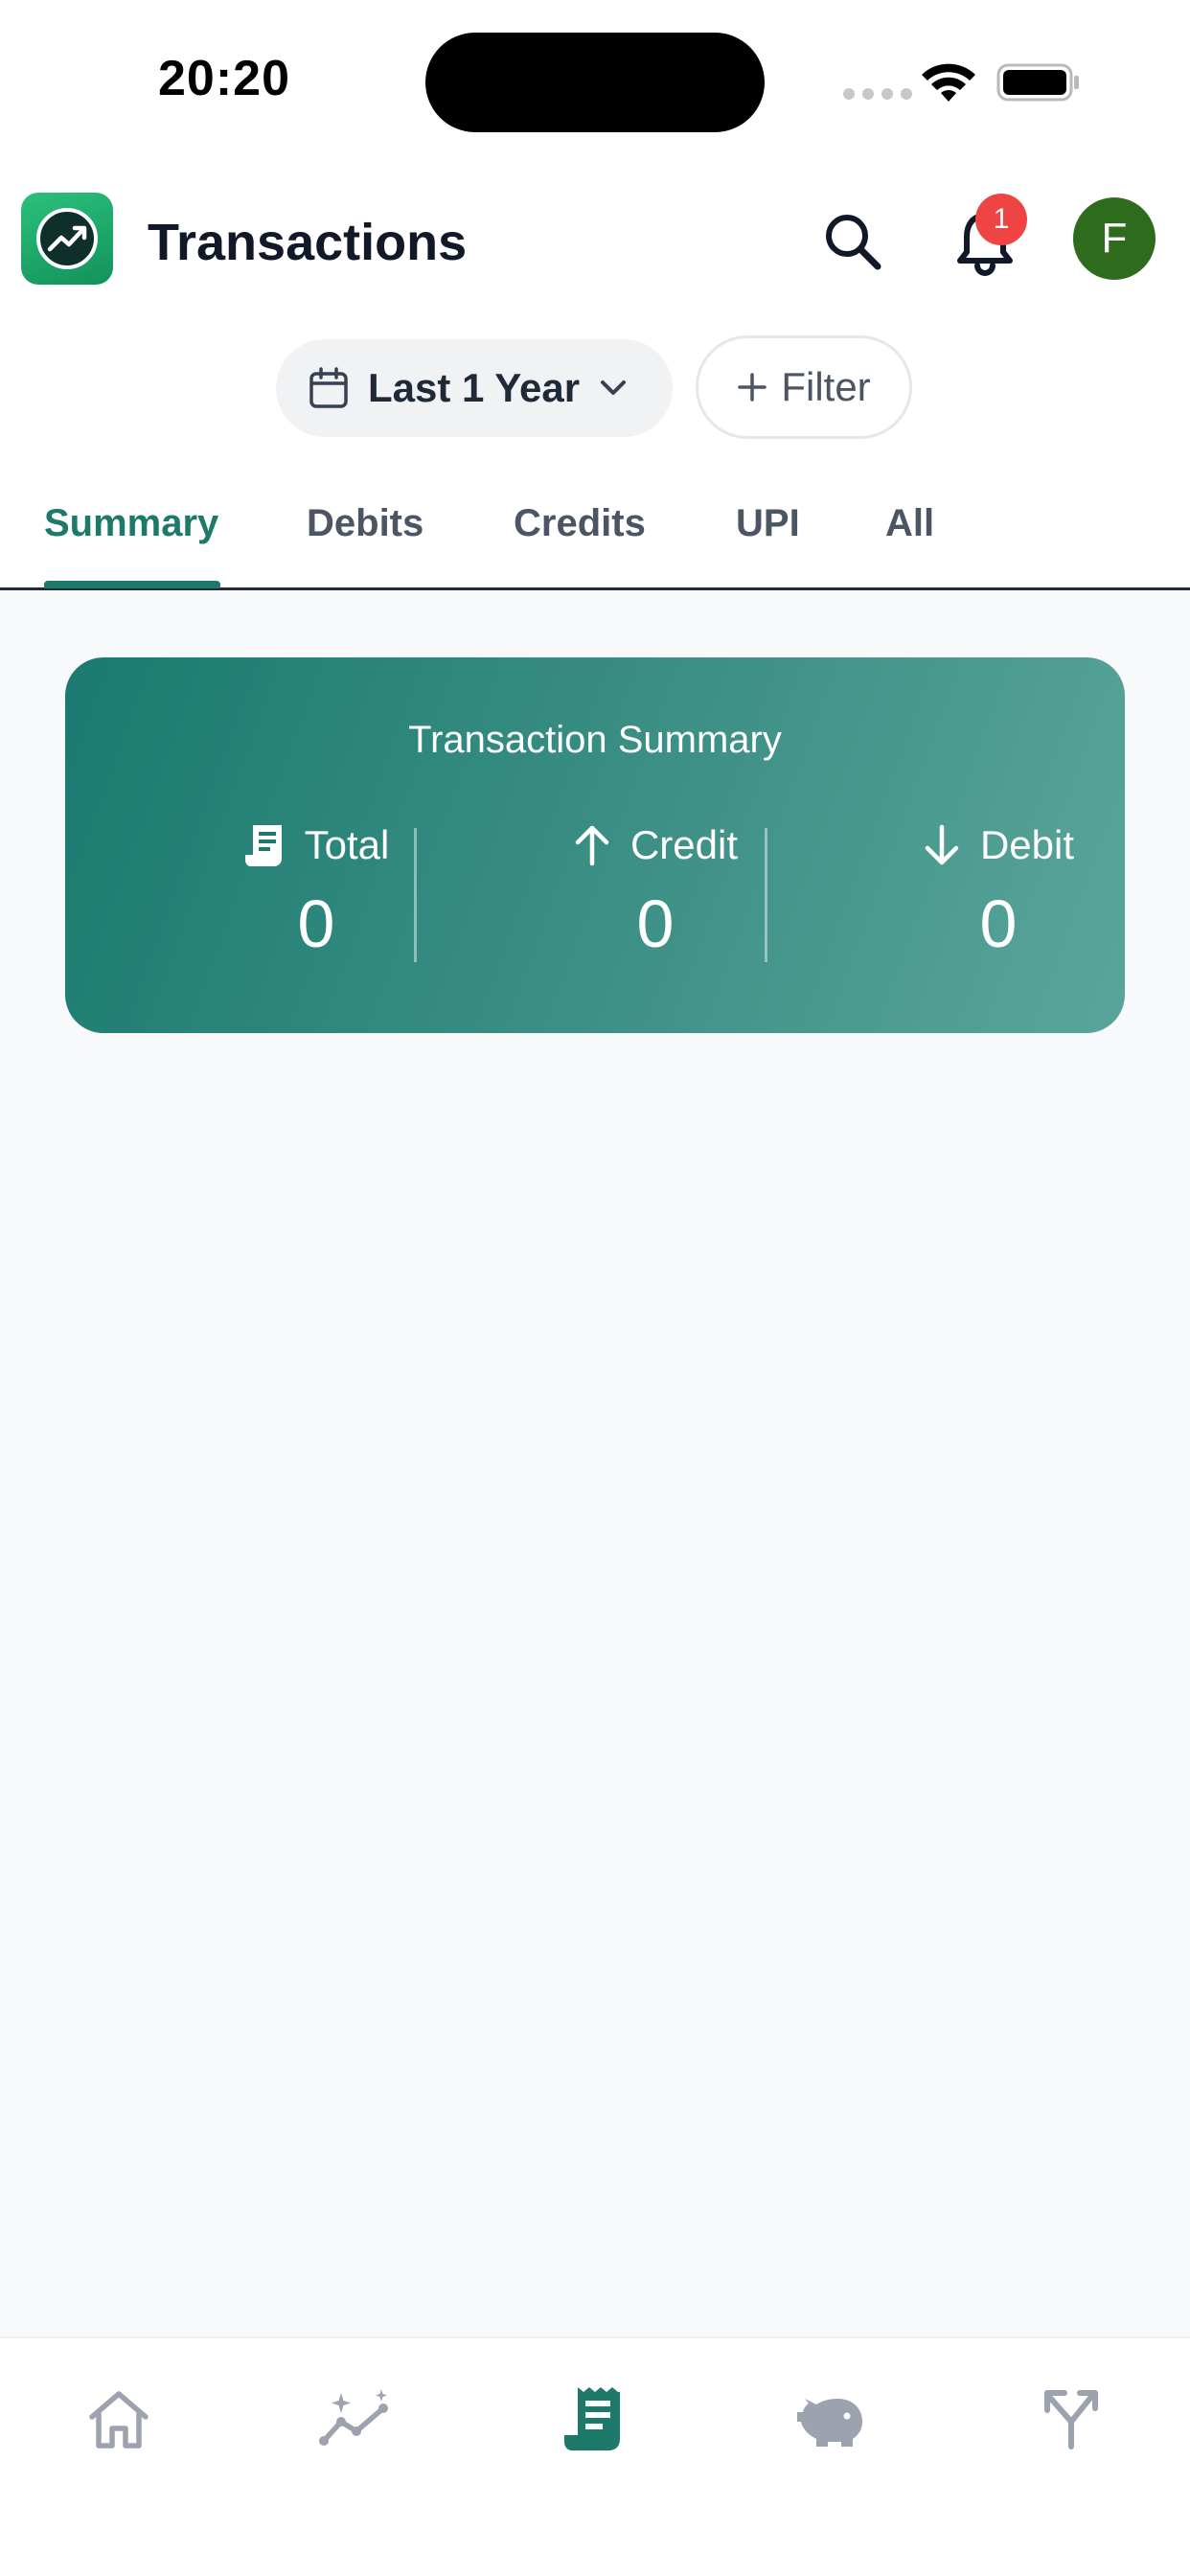 The image size is (1190, 2576). What do you see at coordinates (768, 523) in the screenshot?
I see `tab-upi: UPI` at bounding box center [768, 523].